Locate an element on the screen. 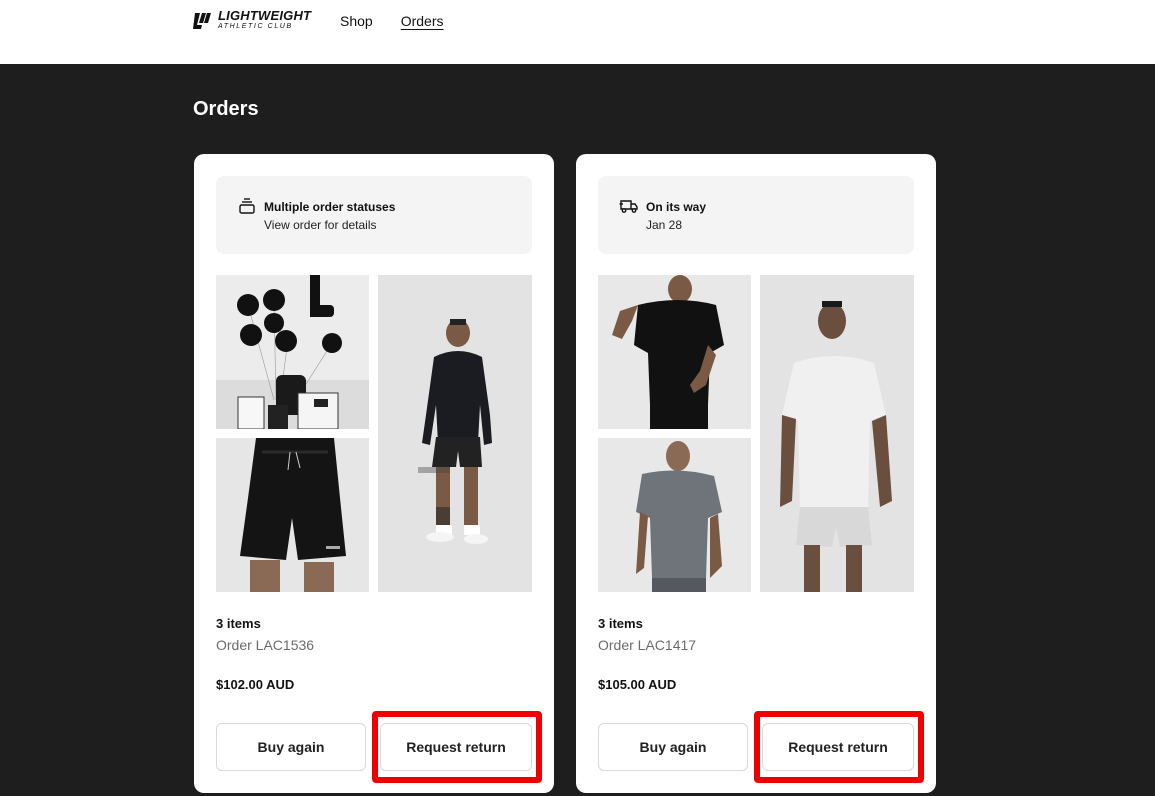  brand-logo: LIGHTWEIGHT ATHLETIC CLUB is located at coordinates (252, 19).